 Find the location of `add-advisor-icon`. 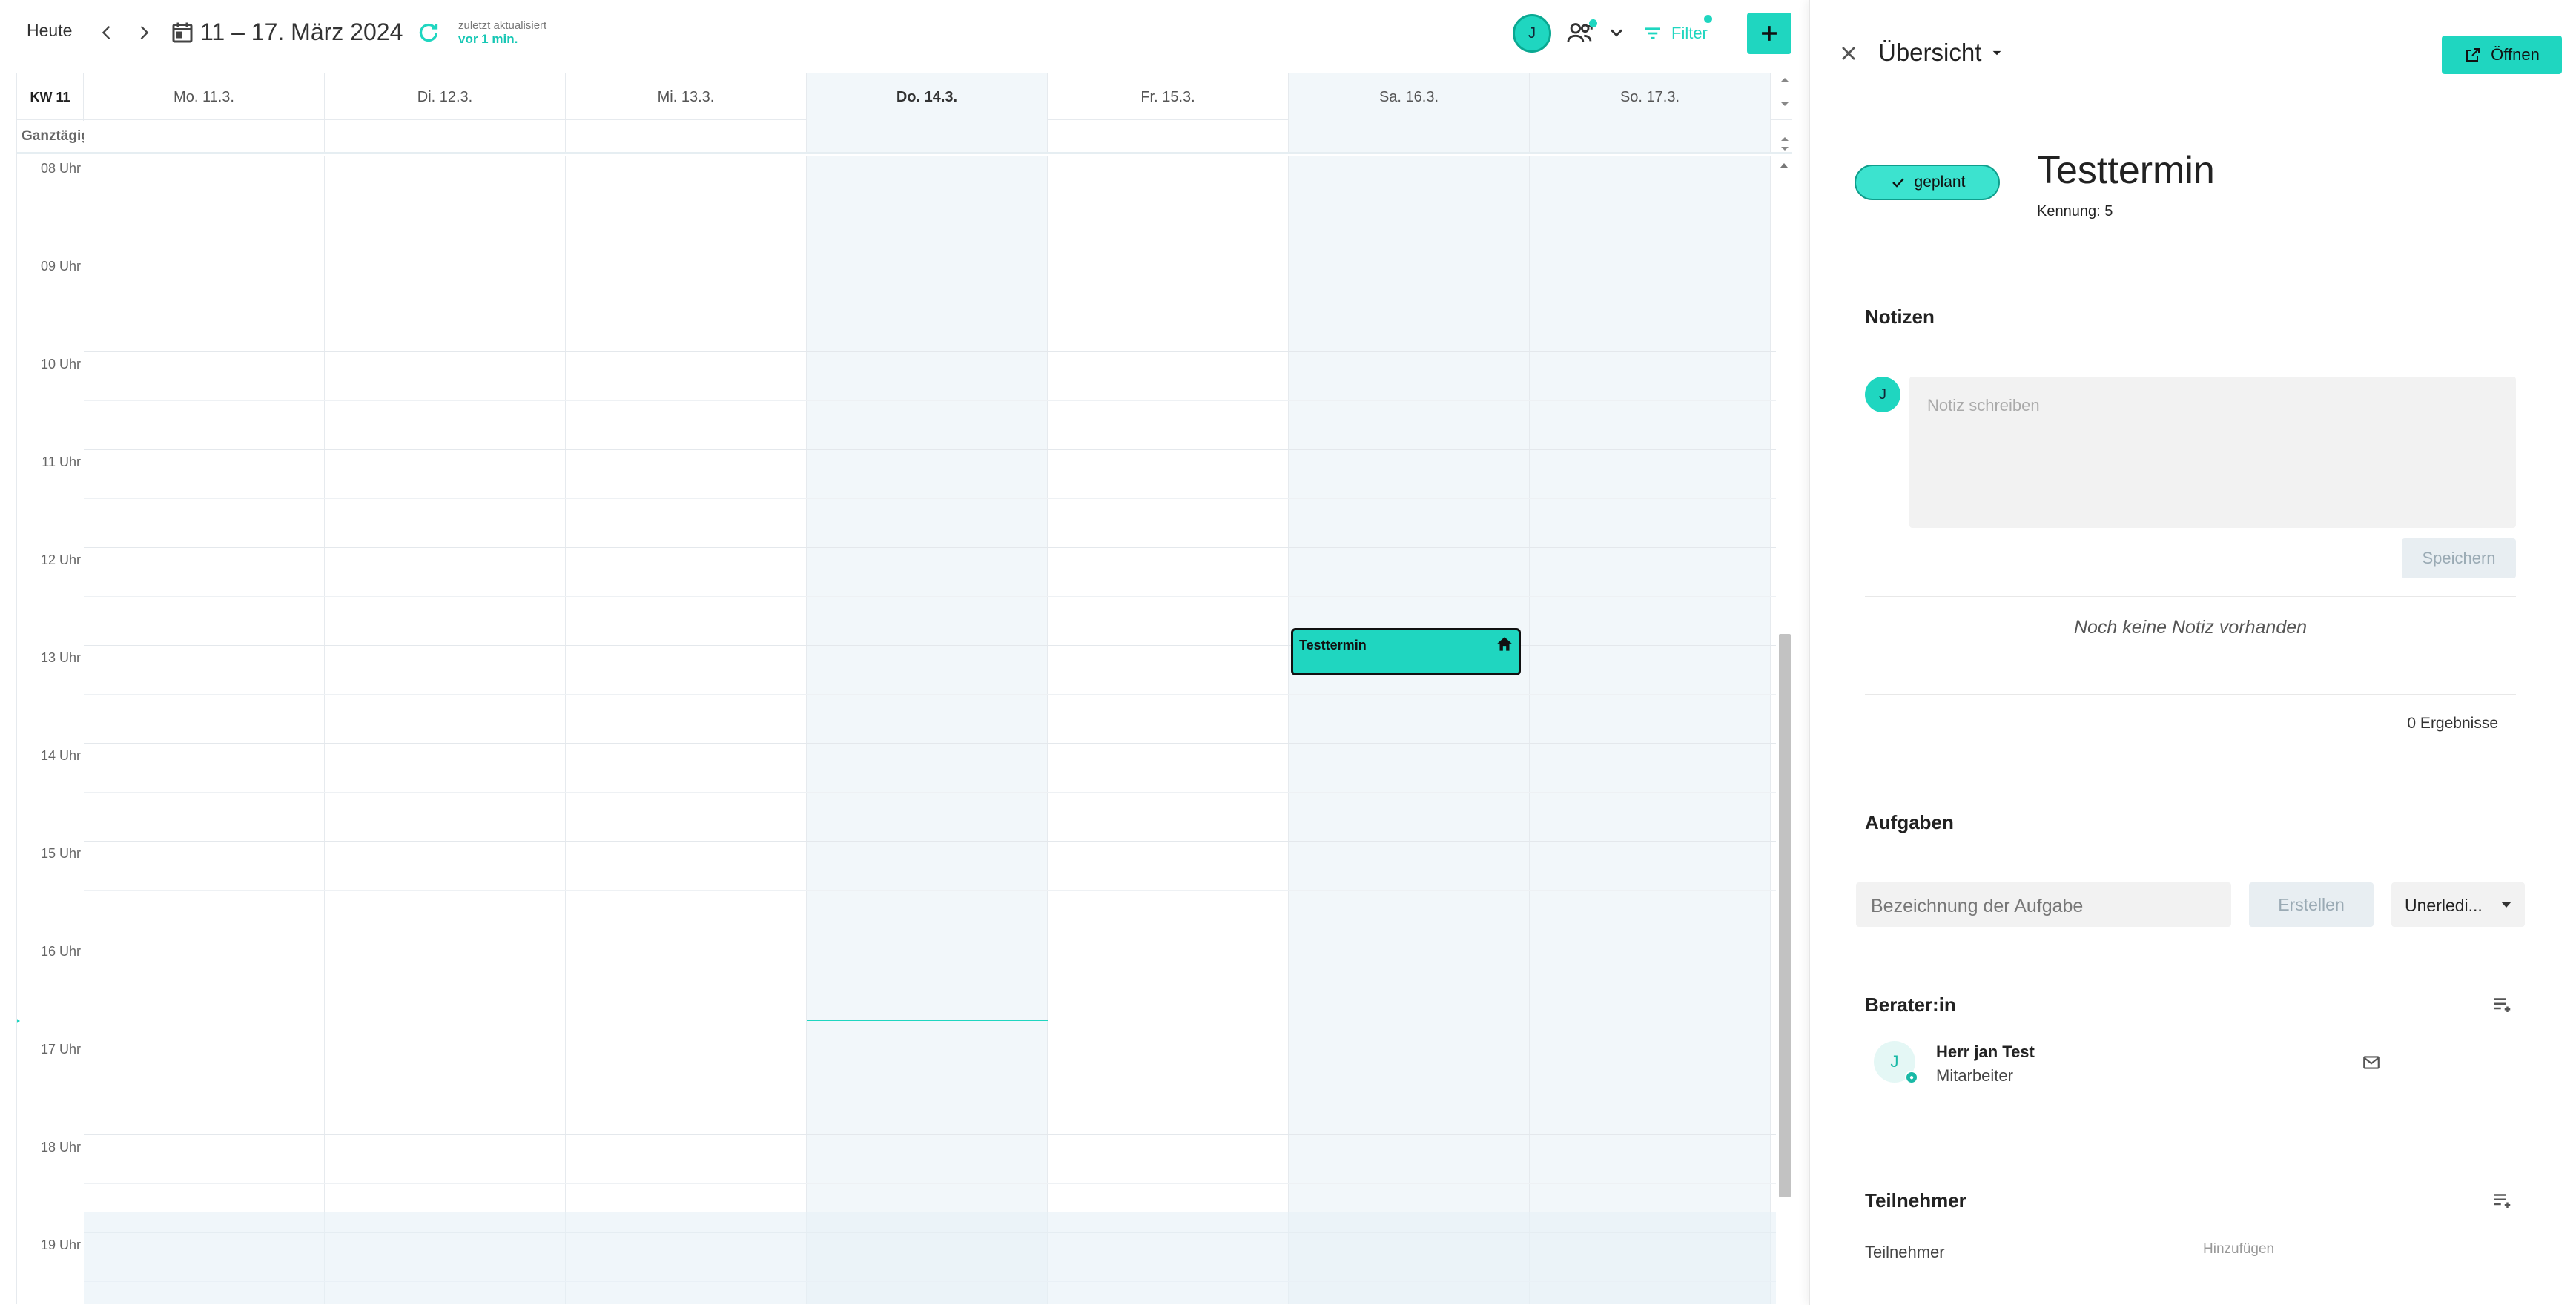

add-advisor-icon is located at coordinates (2502, 1005).